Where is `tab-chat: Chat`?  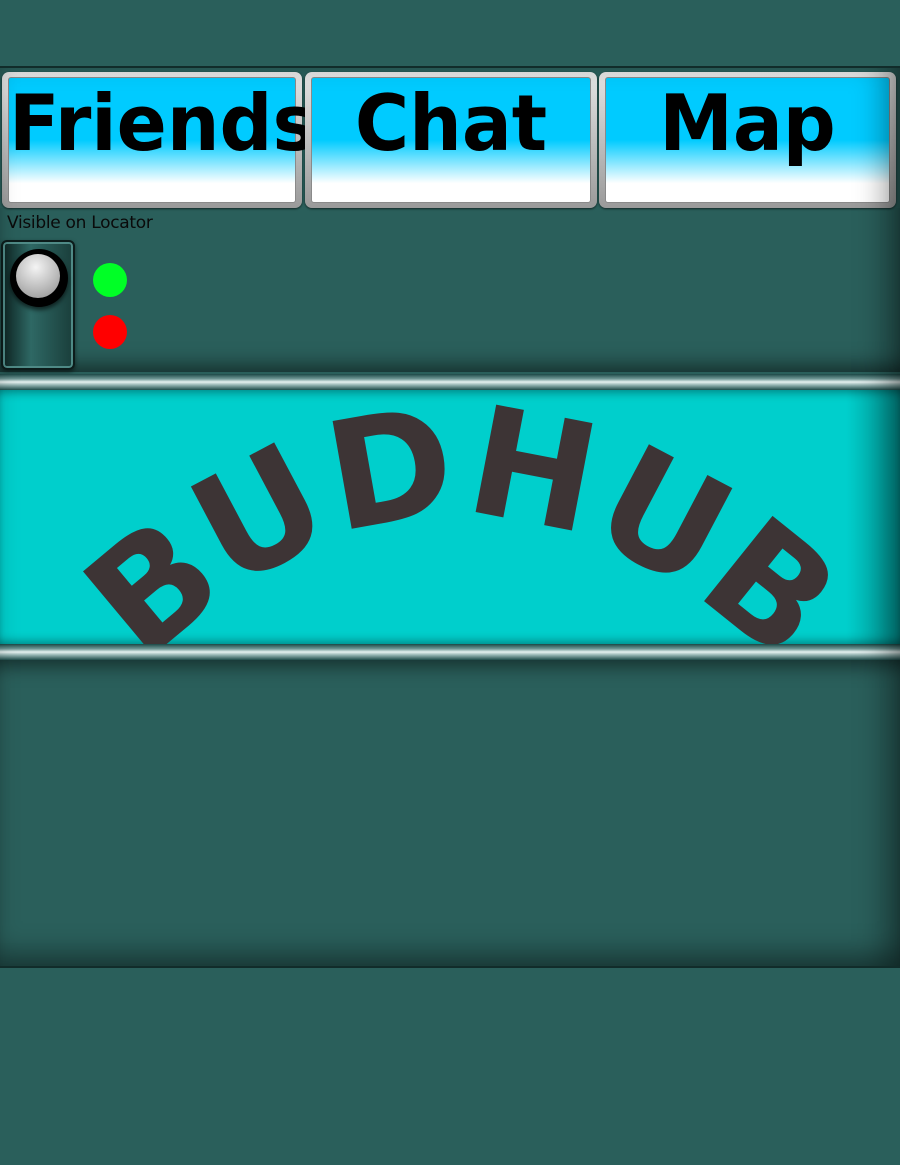 tab-chat: Chat is located at coordinates (451, 140).